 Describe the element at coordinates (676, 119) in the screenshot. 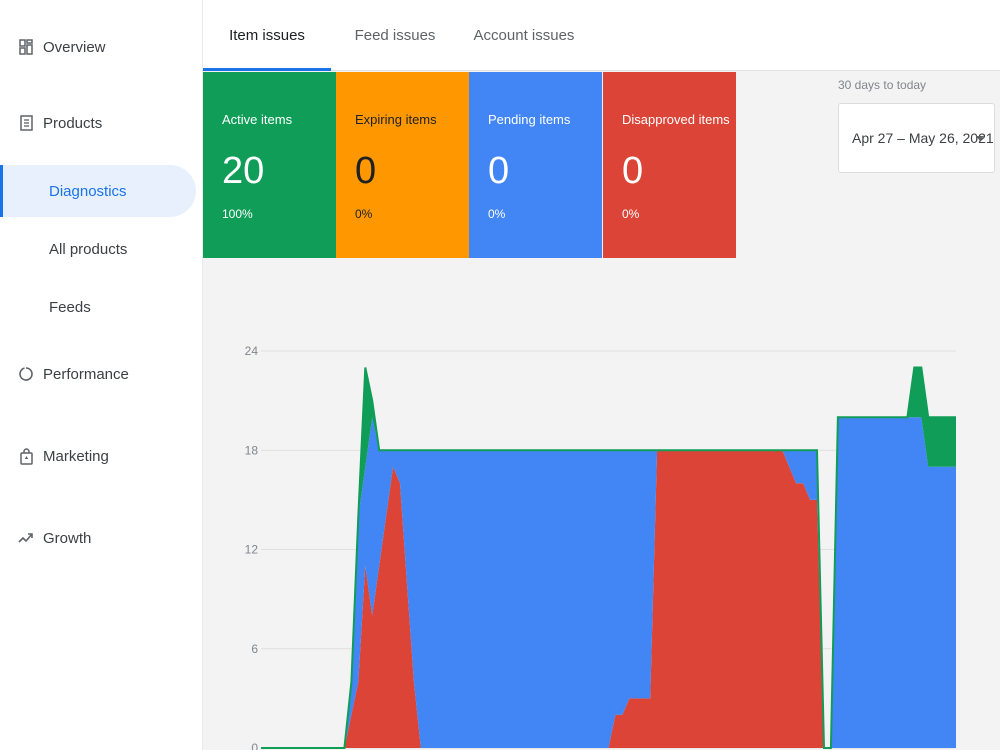

I see `card-label: Disapproved items` at that location.